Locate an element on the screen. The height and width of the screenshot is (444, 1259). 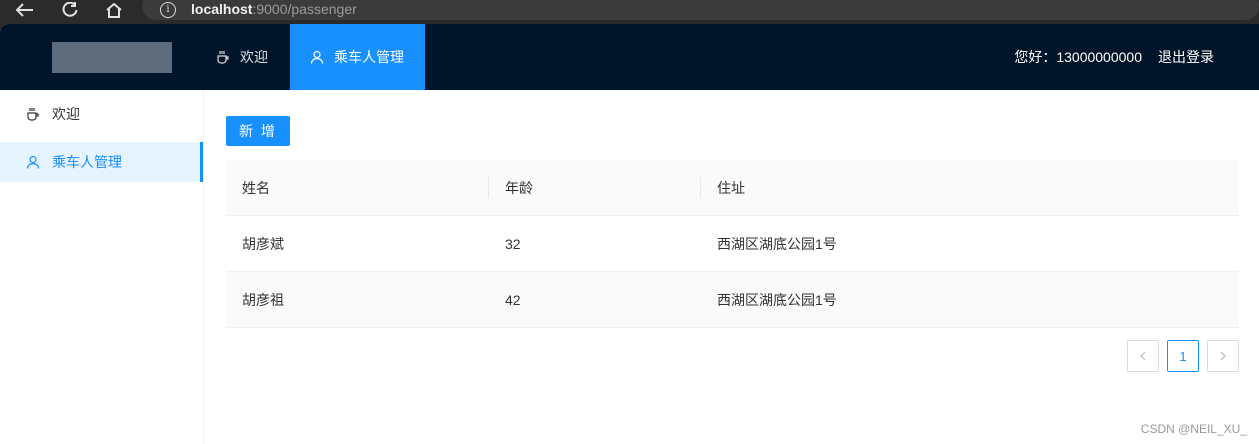
table-row: 胡彦祖 42 西湖区湖底公园1号 is located at coordinates (732, 300).